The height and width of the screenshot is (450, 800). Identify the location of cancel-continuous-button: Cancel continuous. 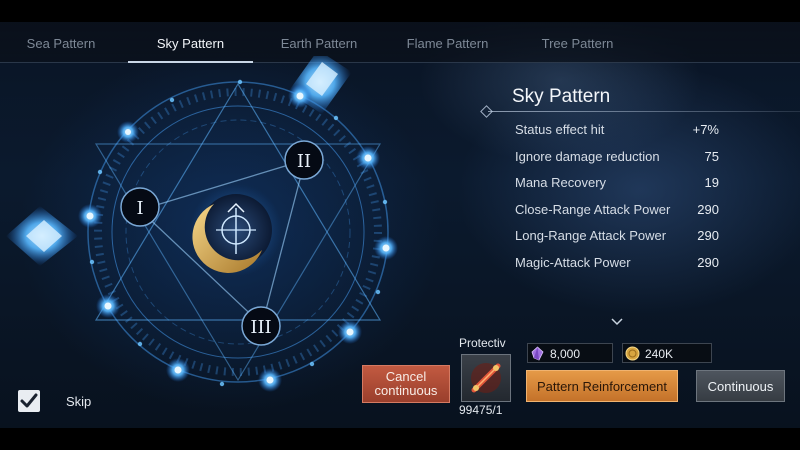
(406, 384).